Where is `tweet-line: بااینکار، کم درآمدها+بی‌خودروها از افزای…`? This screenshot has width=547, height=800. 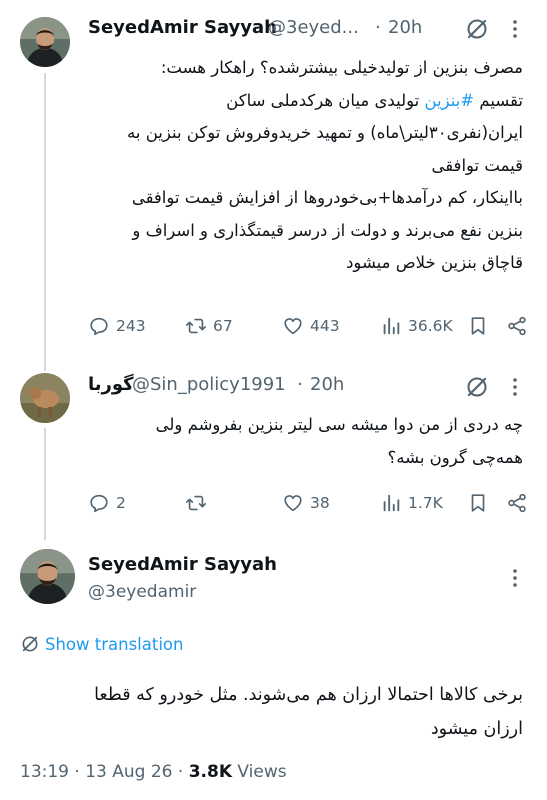 tweet-line: بااینکار، کم درآمدها+بی‌خودروها از افزای… is located at coordinates (327, 197).